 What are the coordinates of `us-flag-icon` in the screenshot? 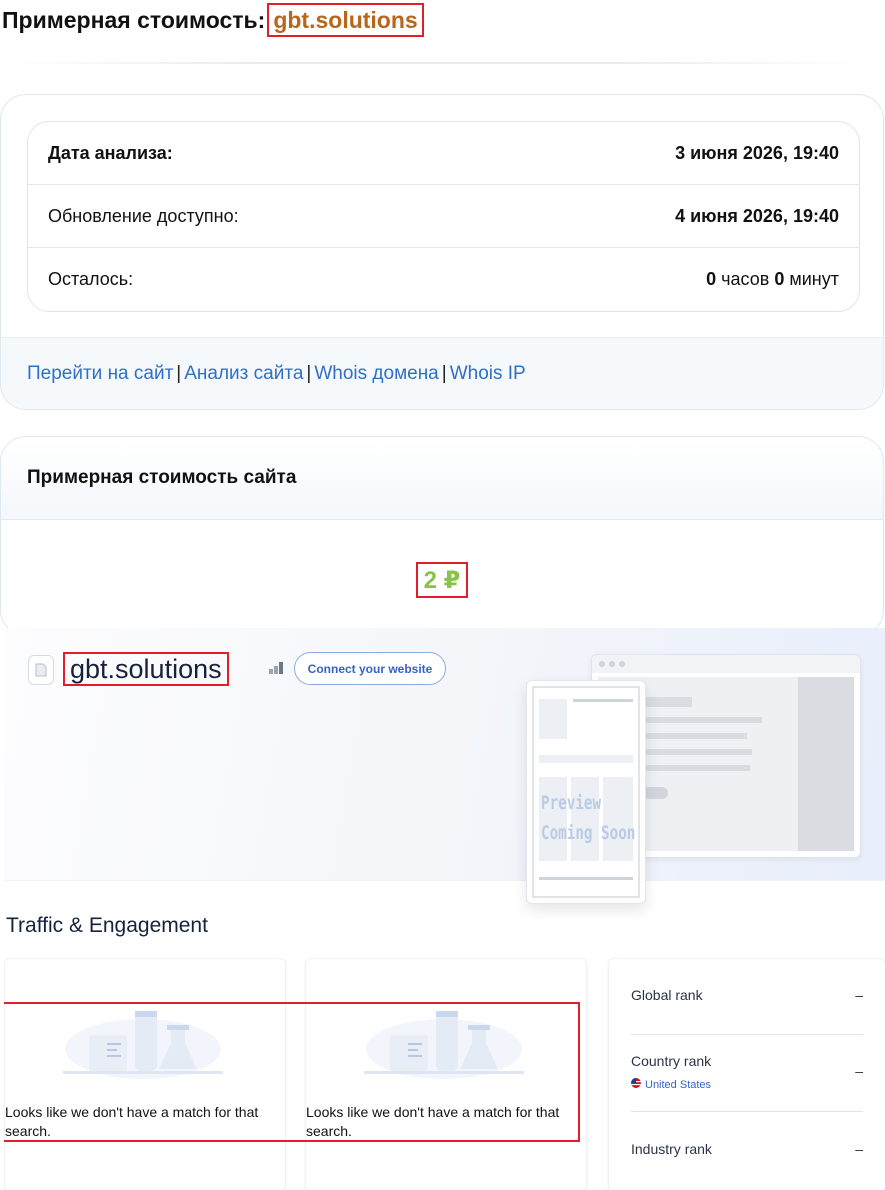 It's located at (636, 1084).